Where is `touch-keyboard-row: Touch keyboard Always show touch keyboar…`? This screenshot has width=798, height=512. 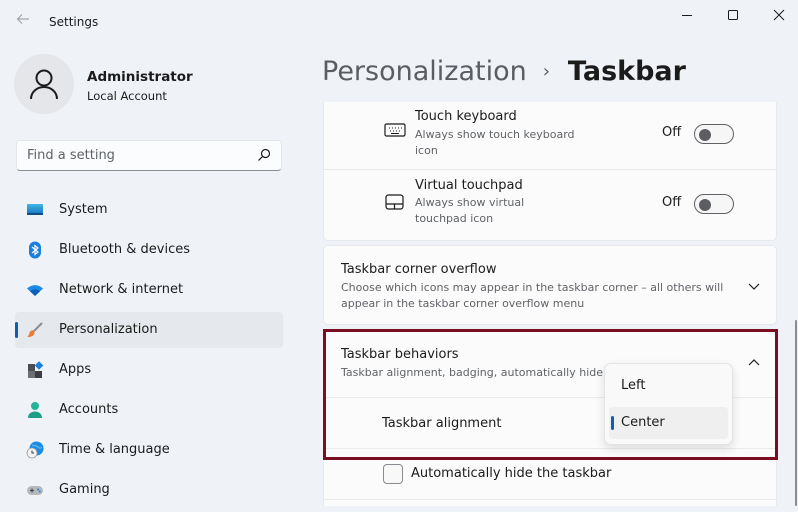
touch-keyboard-row: Touch keyboard Always show touch keyboar… is located at coordinates (550, 135).